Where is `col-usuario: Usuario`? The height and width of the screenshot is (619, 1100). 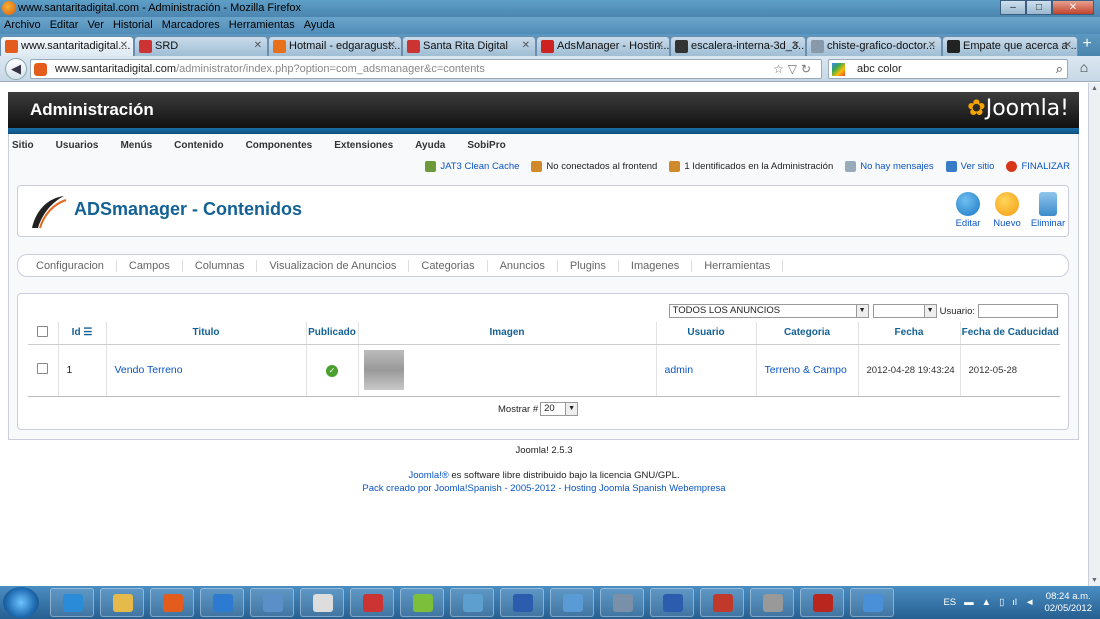
col-usuario: Usuario is located at coordinates (706, 333).